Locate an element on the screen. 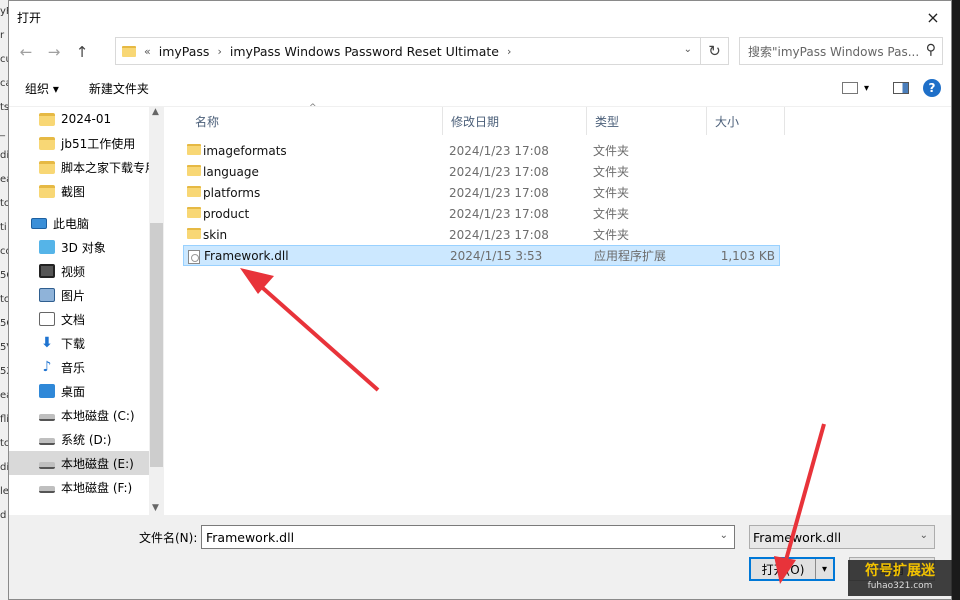 This screenshot has height=600, width=960. filetype-select: Framework.dll ⌄ is located at coordinates (842, 537).